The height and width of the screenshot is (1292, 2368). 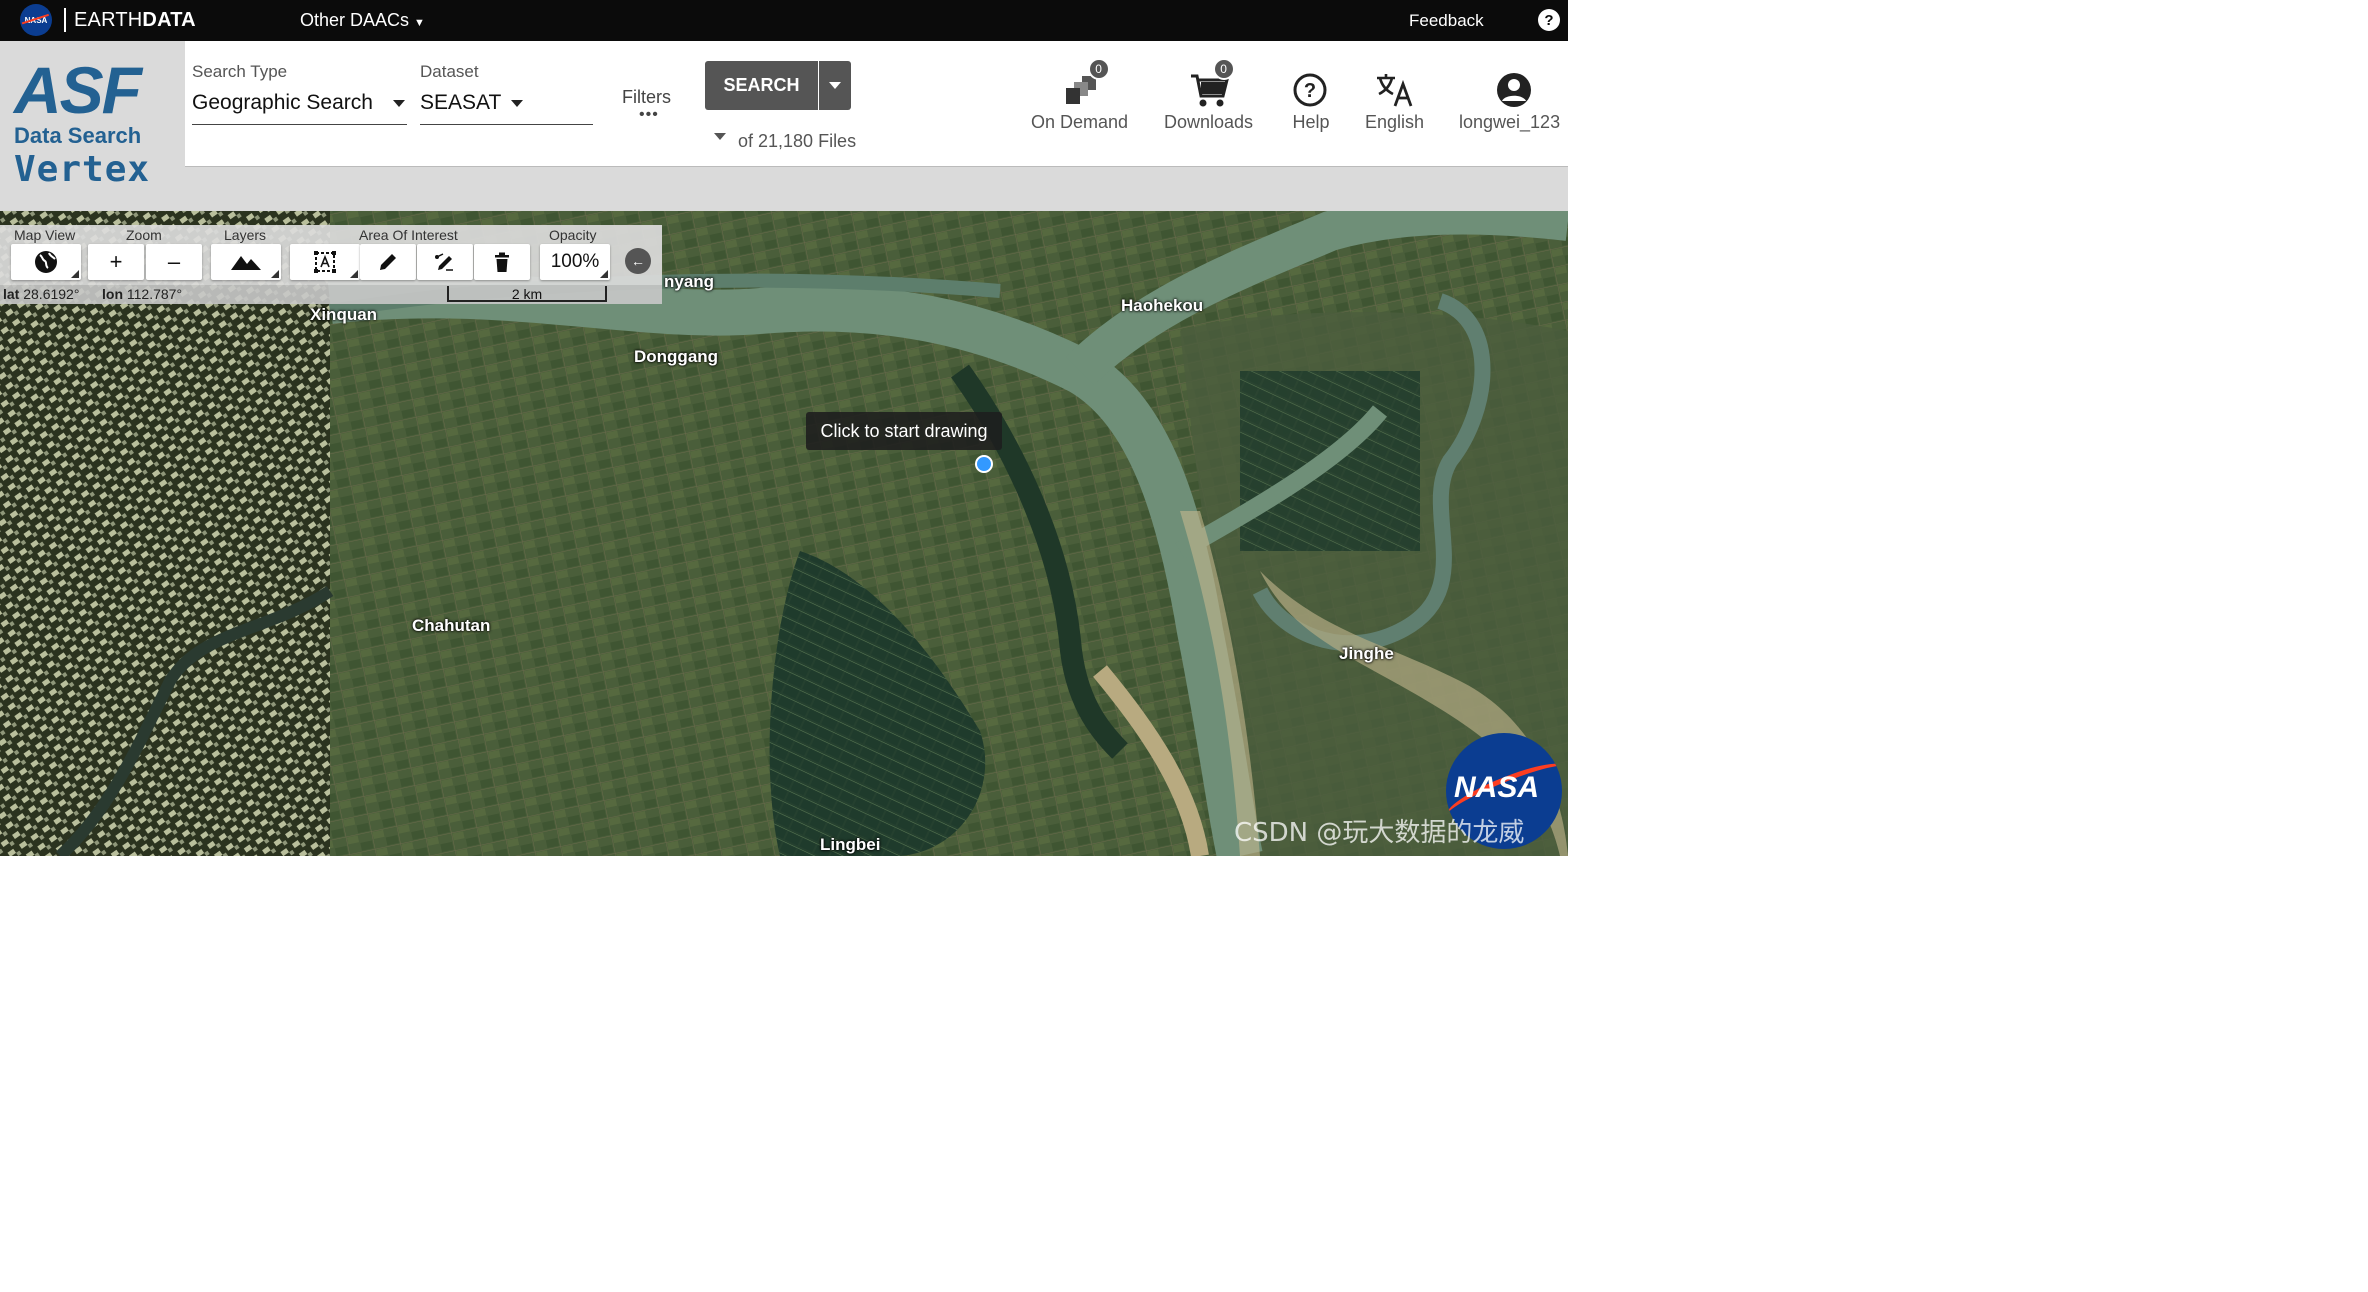 I want to click on globe-icon, so click(x=46, y=262).